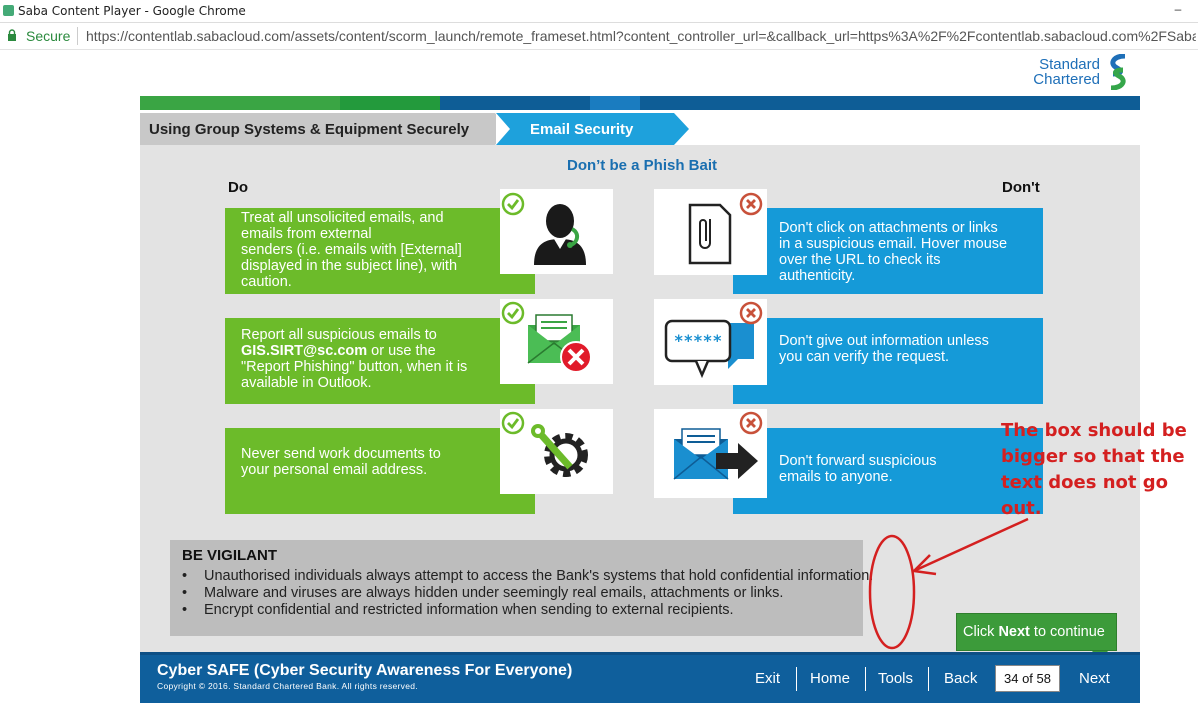  Describe the element at coordinates (309, 129) in the screenshot. I see `breadcrumb-section-label: Using Group Systems & Equipment Securely` at that location.